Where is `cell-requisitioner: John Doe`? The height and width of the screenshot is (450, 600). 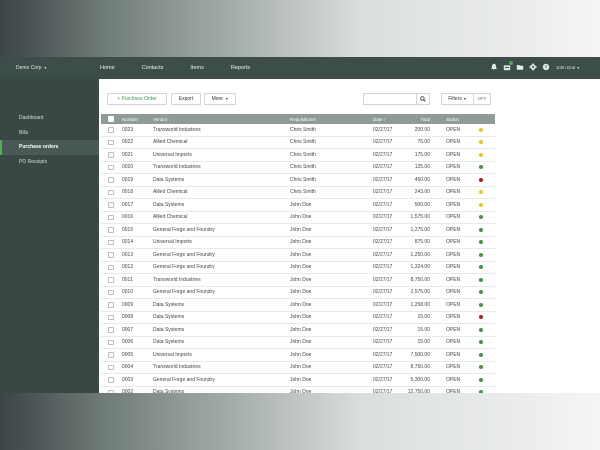
cell-requisitioner: John Doe is located at coordinates (301, 354).